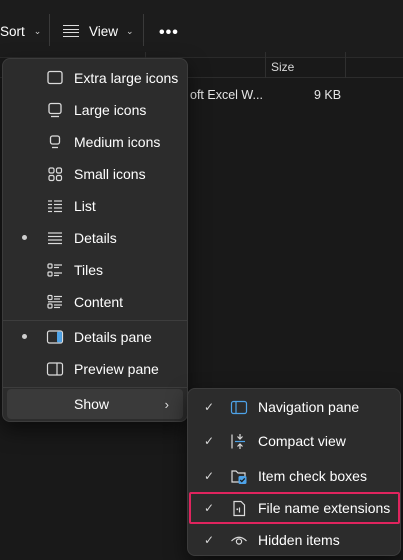 The height and width of the screenshot is (560, 403). I want to click on menu-item-label: Medium icons, so click(117, 142).